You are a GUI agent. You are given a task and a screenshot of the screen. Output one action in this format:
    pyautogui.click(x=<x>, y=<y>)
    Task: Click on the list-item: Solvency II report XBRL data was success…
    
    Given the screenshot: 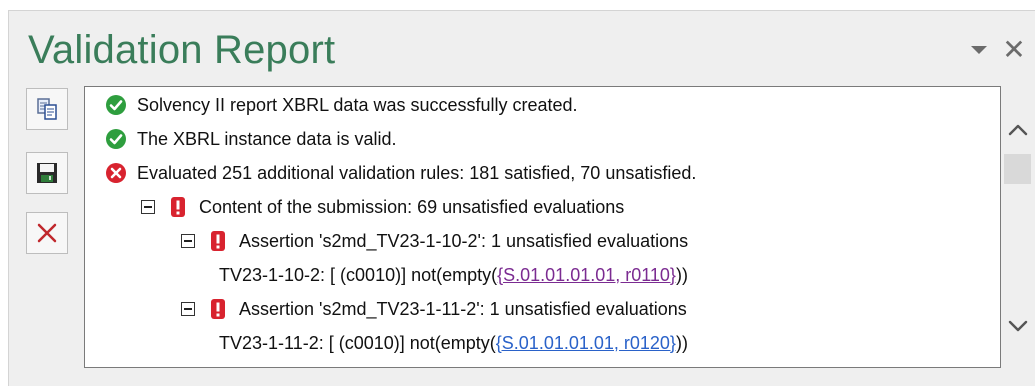 What is the action you would take?
    pyautogui.click(x=341, y=105)
    